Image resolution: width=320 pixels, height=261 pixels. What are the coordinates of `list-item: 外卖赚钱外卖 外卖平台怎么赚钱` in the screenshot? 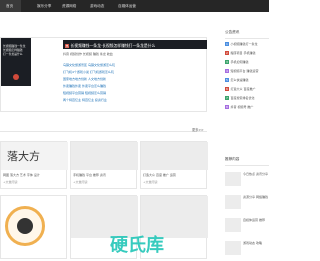 It's located at (133, 87).